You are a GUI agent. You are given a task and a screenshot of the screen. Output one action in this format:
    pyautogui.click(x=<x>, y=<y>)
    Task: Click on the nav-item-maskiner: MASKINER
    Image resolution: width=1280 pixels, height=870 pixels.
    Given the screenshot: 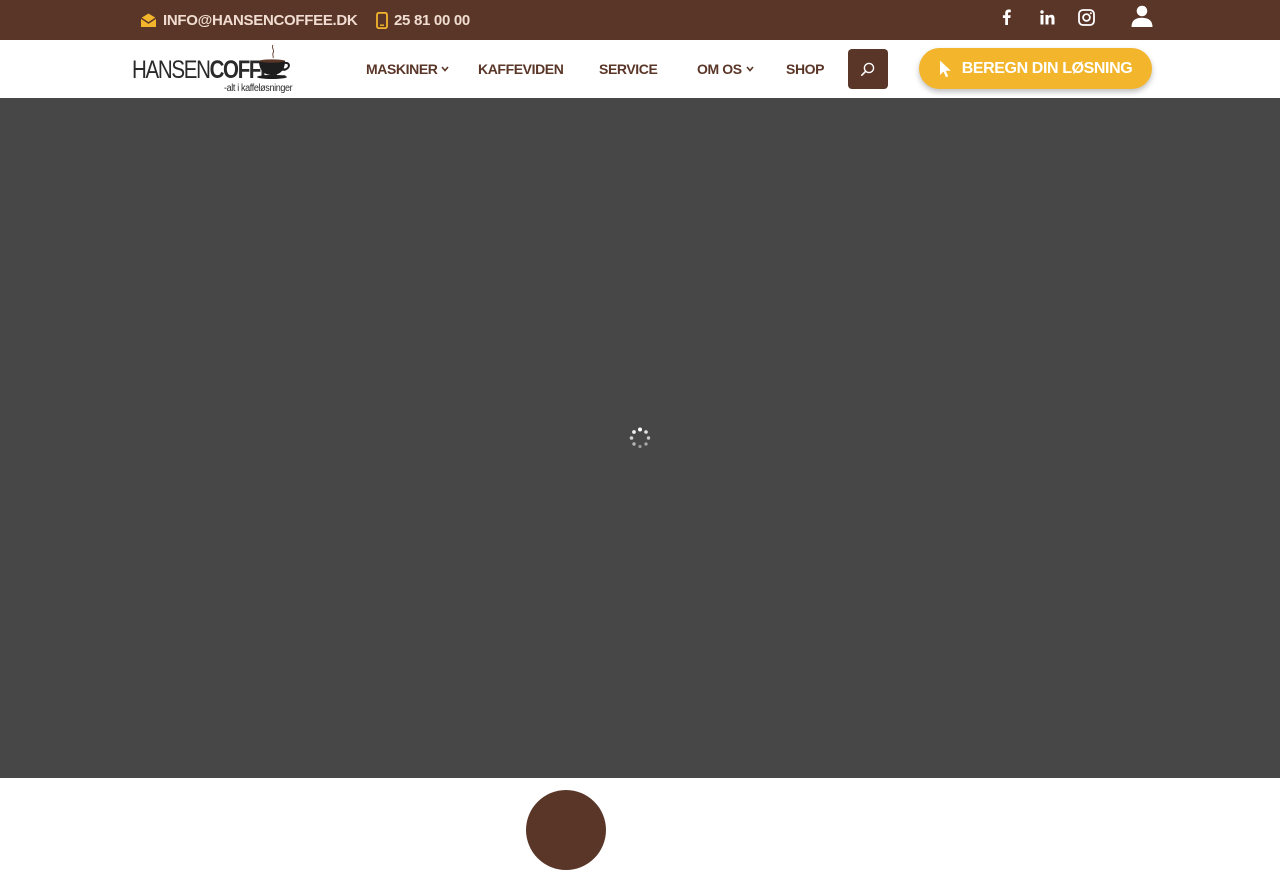 What is the action you would take?
    pyautogui.click(x=408, y=69)
    